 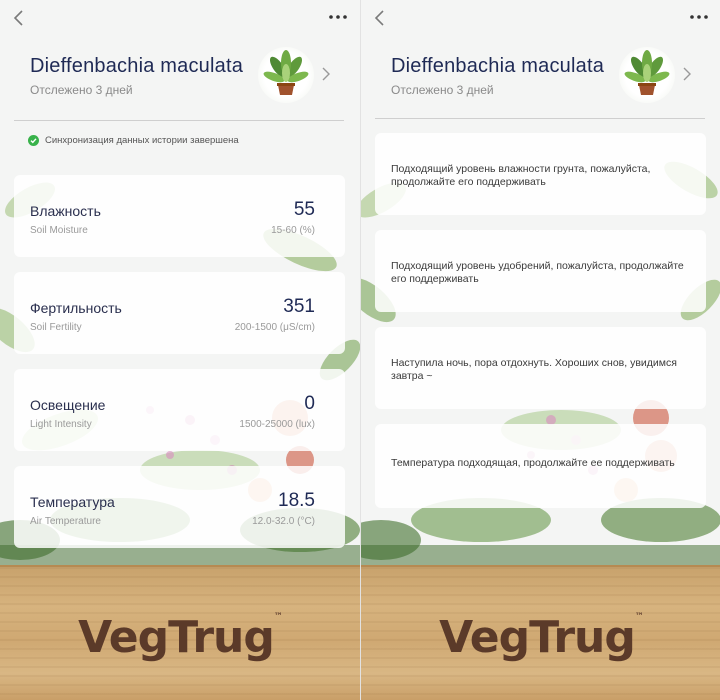 I want to click on metric-card-moisture: Влажность Soil Moisture 55 15-60 (%), so click(x=179, y=216).